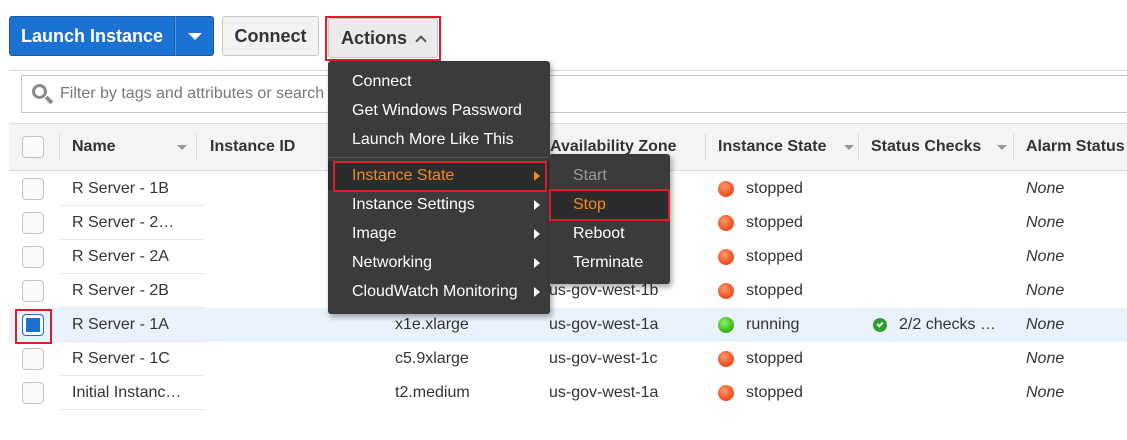  What do you see at coordinates (132, 291) in the screenshot?
I see `cell-name: R Server - 2B` at bounding box center [132, 291].